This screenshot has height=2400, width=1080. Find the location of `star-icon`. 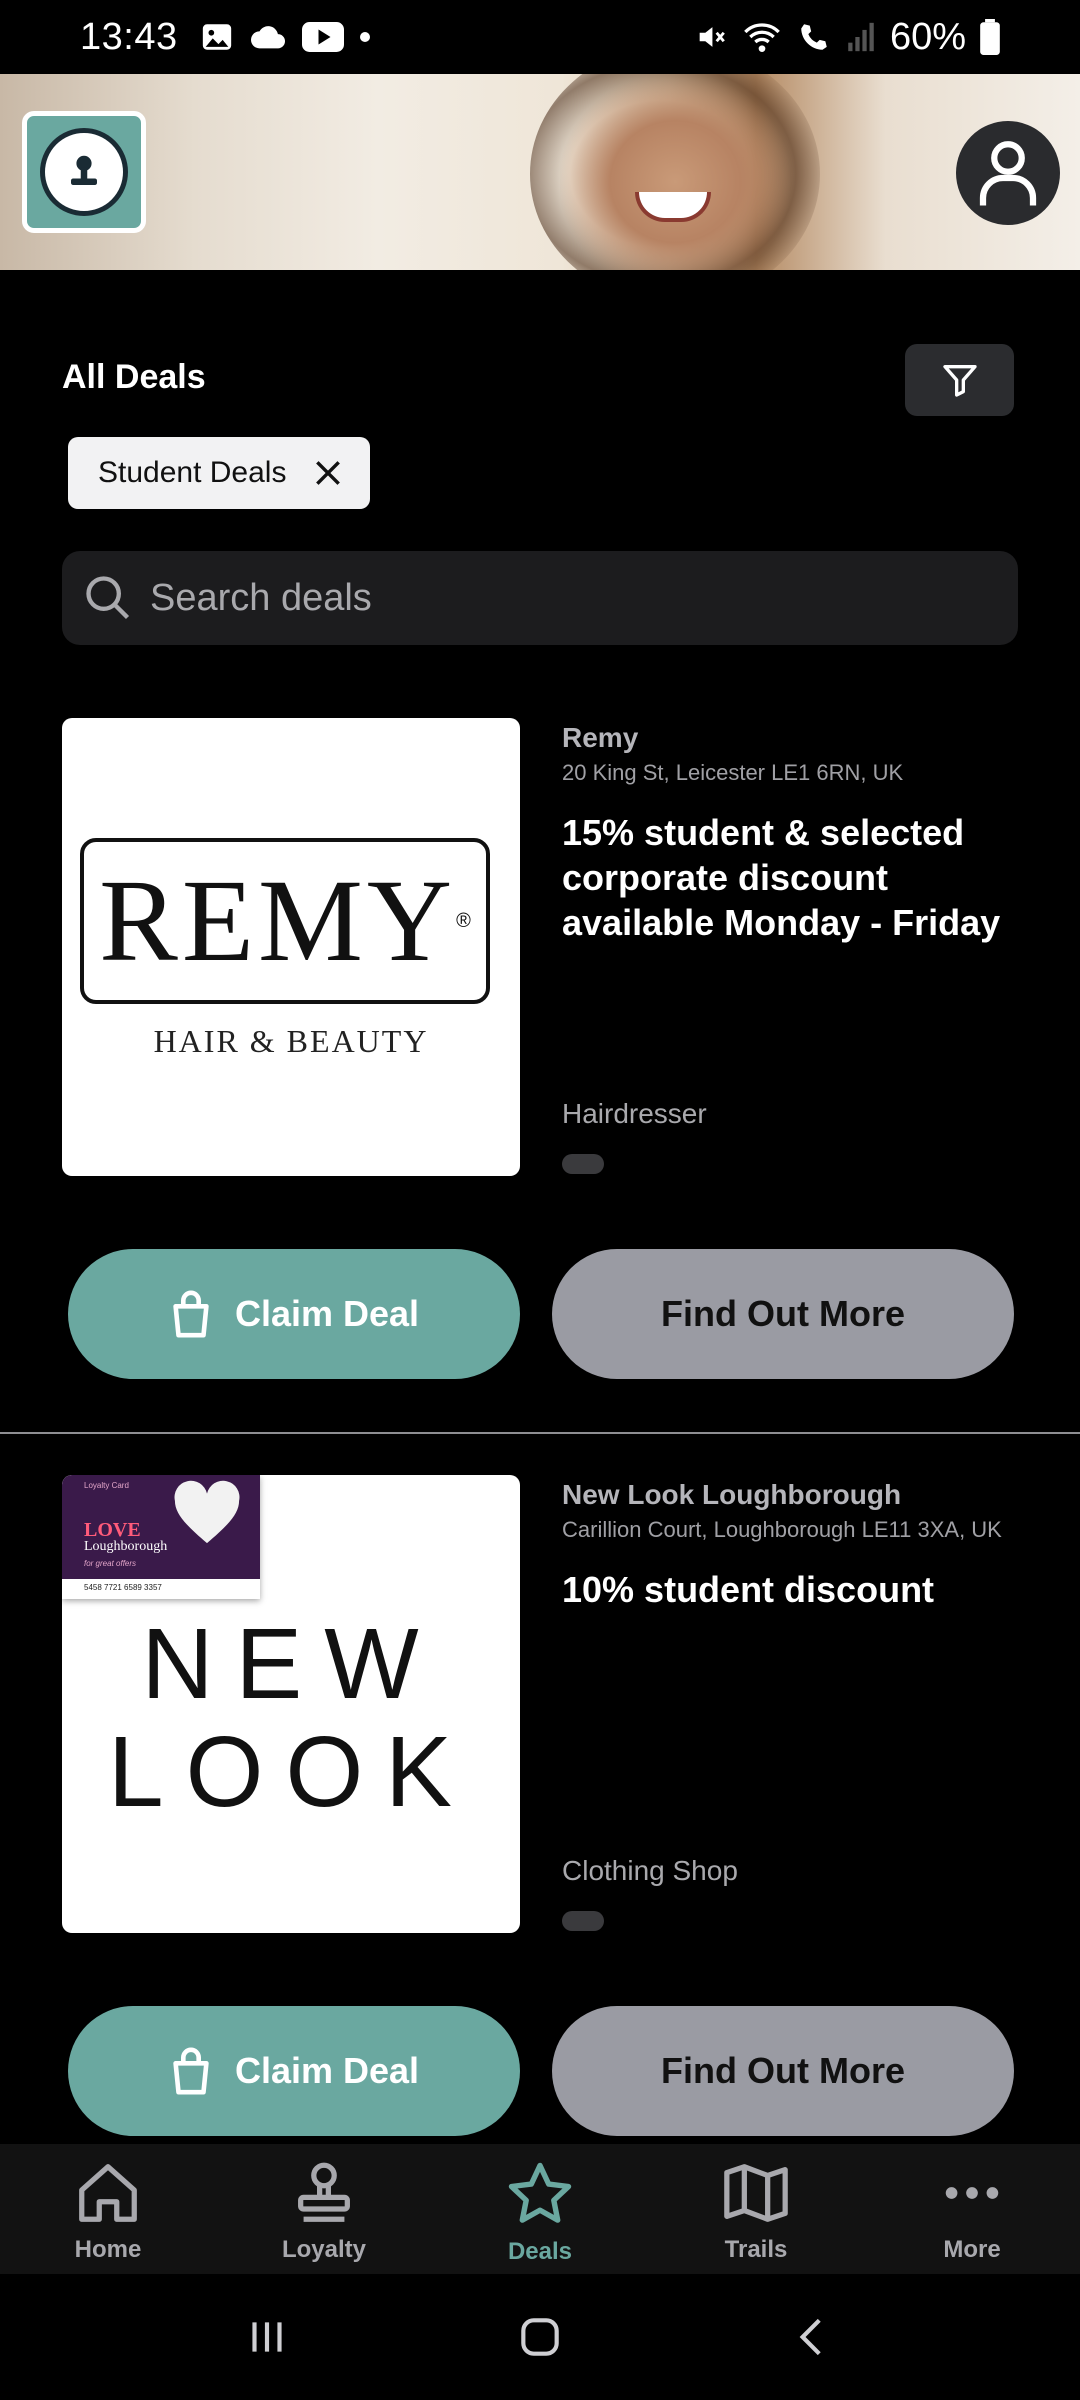

star-icon is located at coordinates (540, 2192).